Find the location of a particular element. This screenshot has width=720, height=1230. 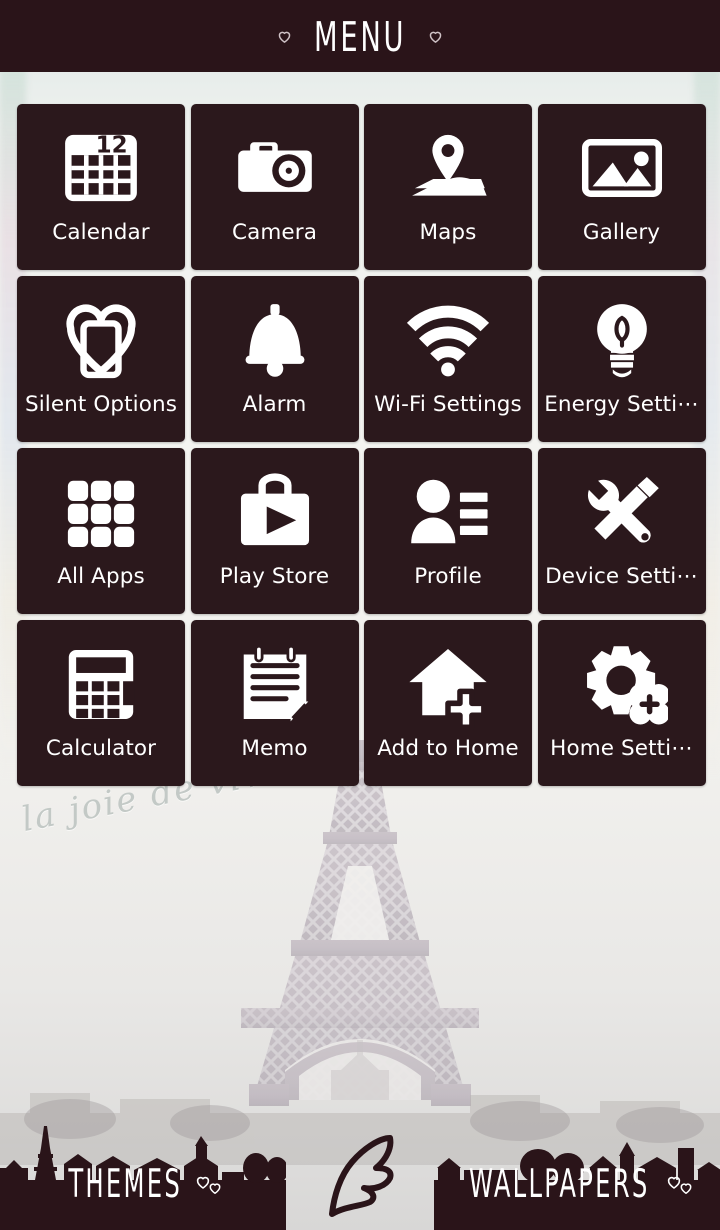

wrench-screwdriver-icon is located at coordinates (622, 512).